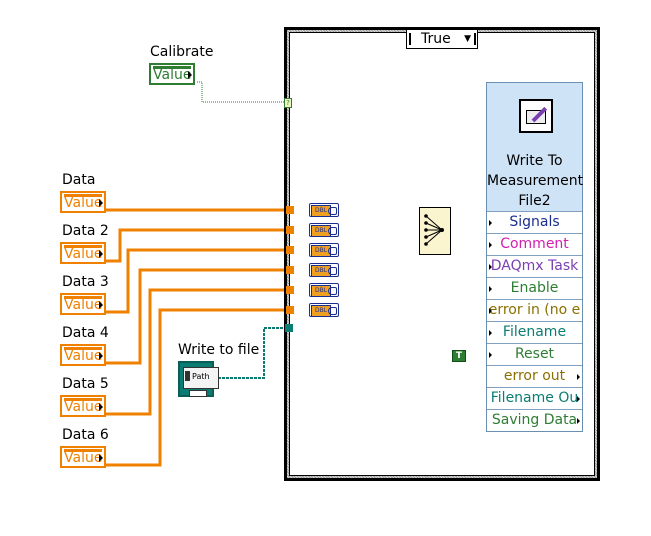 This screenshot has height=536, width=651. I want to click on terminal-saving-data: Saving Data, so click(534, 420).